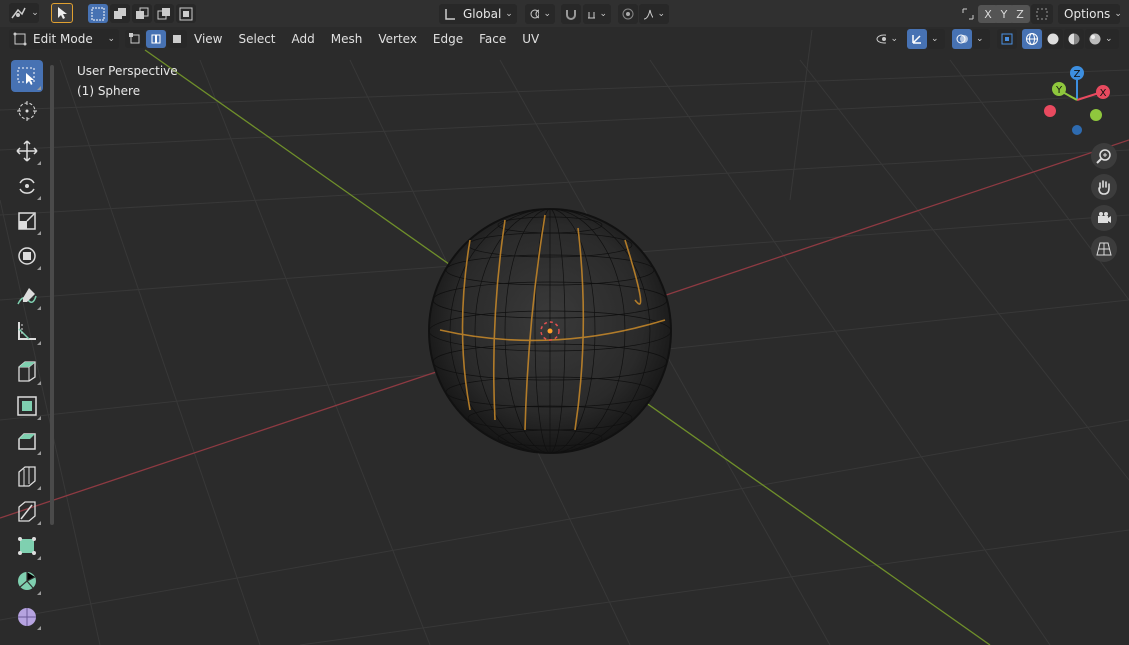  I want to click on proportional-edit-toggle, so click(628, 14).